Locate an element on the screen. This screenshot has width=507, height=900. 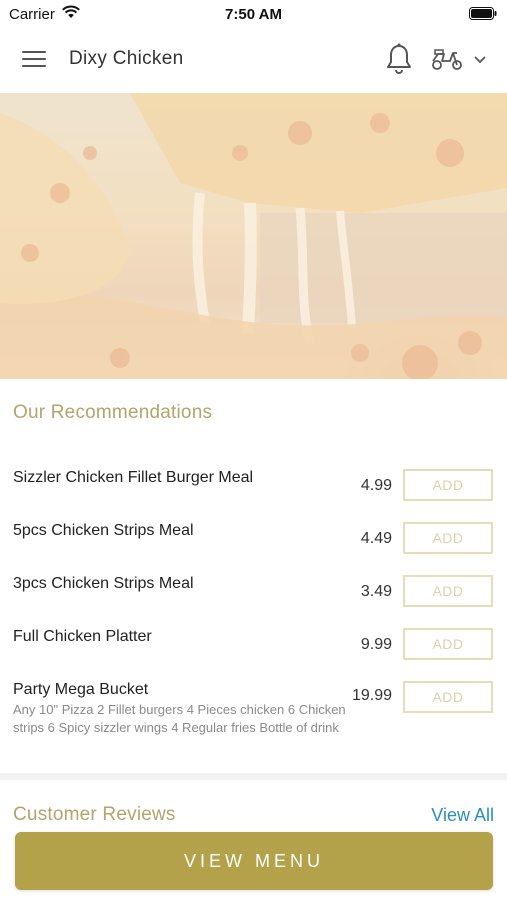
chevron-down-icon is located at coordinates (480, 59).